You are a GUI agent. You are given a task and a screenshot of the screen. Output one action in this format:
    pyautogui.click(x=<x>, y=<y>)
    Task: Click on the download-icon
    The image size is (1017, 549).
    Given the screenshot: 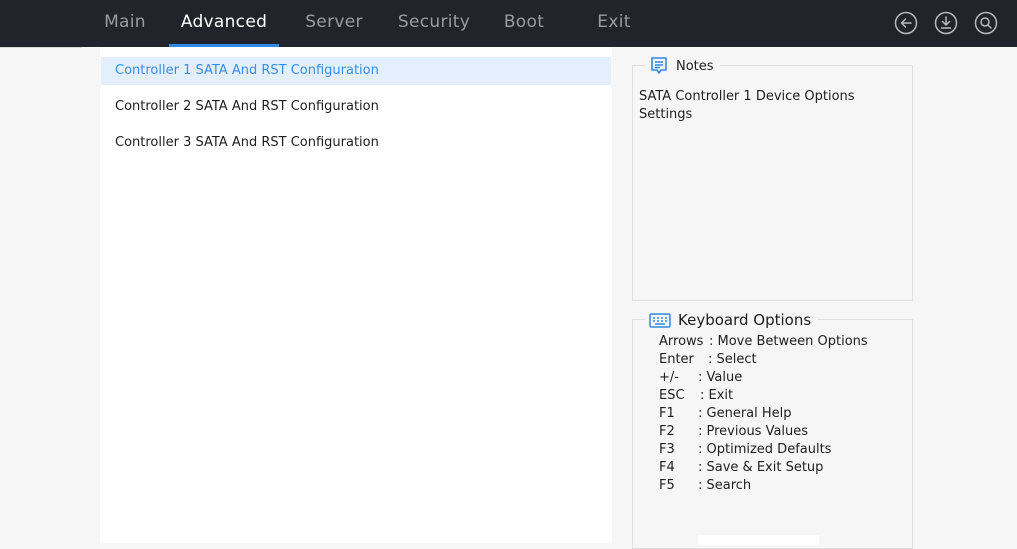 What is the action you would take?
    pyautogui.click(x=946, y=23)
    